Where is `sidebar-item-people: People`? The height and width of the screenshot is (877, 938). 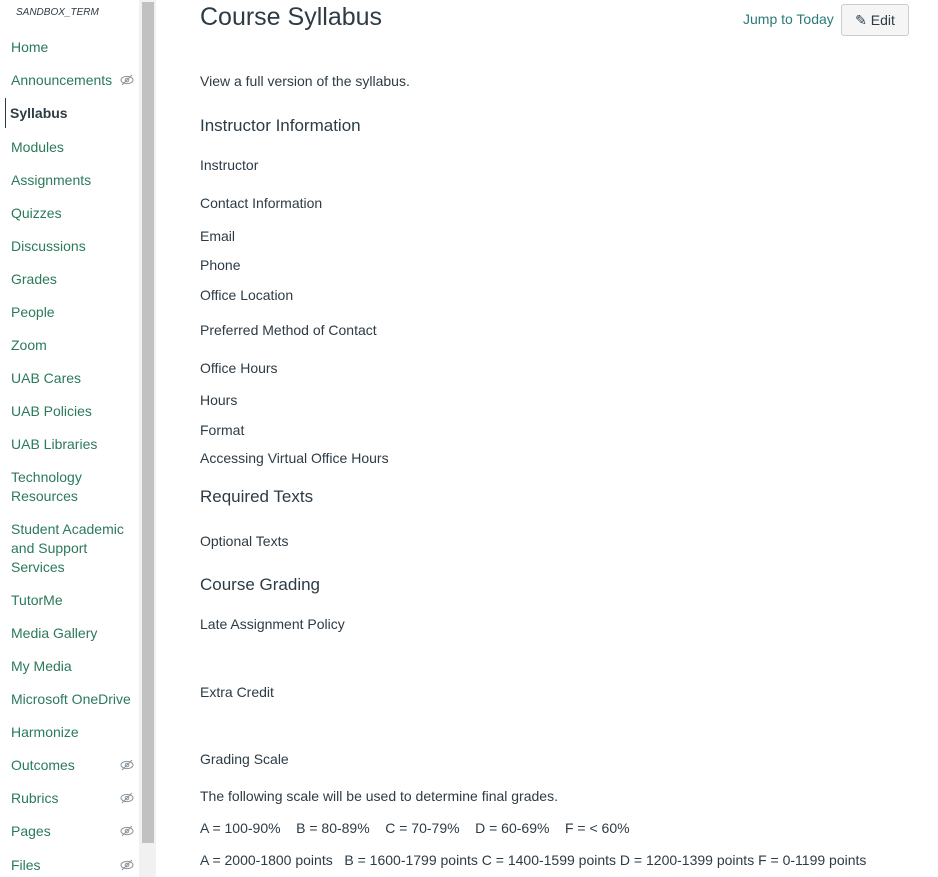 sidebar-item-people: People is located at coordinates (74, 312).